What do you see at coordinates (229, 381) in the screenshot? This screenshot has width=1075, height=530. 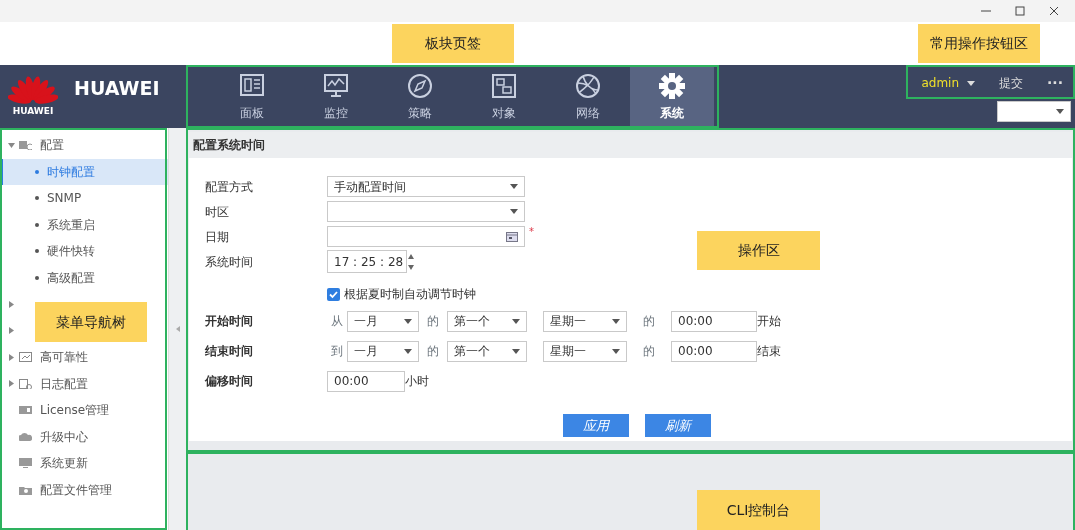 I see `field-label: 偏移时间` at bounding box center [229, 381].